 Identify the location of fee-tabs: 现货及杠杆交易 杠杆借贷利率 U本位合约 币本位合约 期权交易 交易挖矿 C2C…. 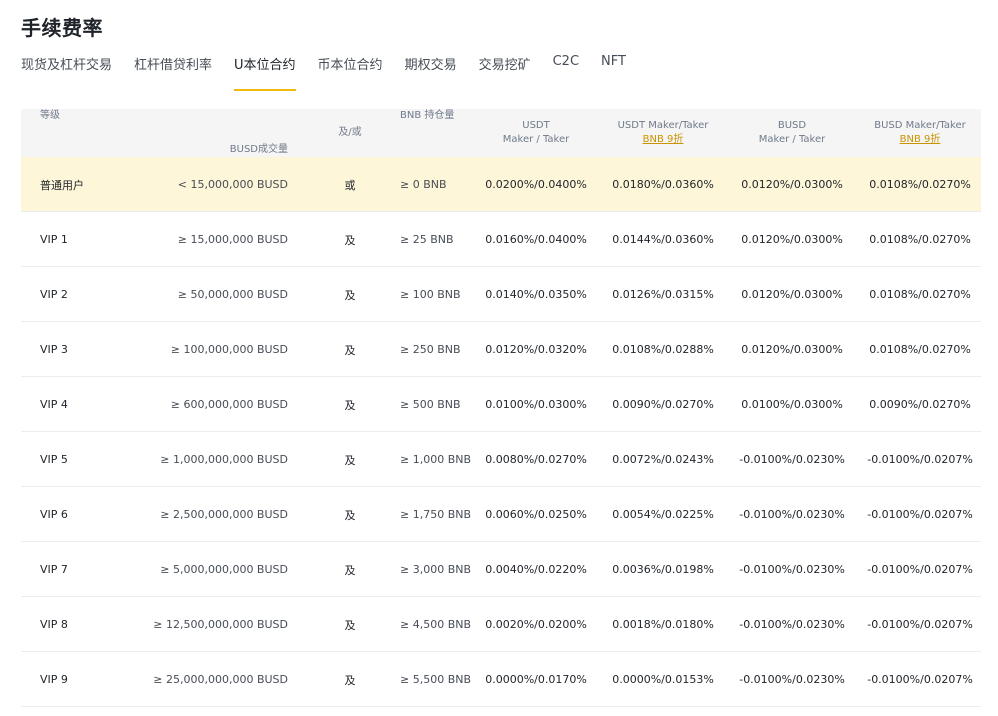
(334, 72).